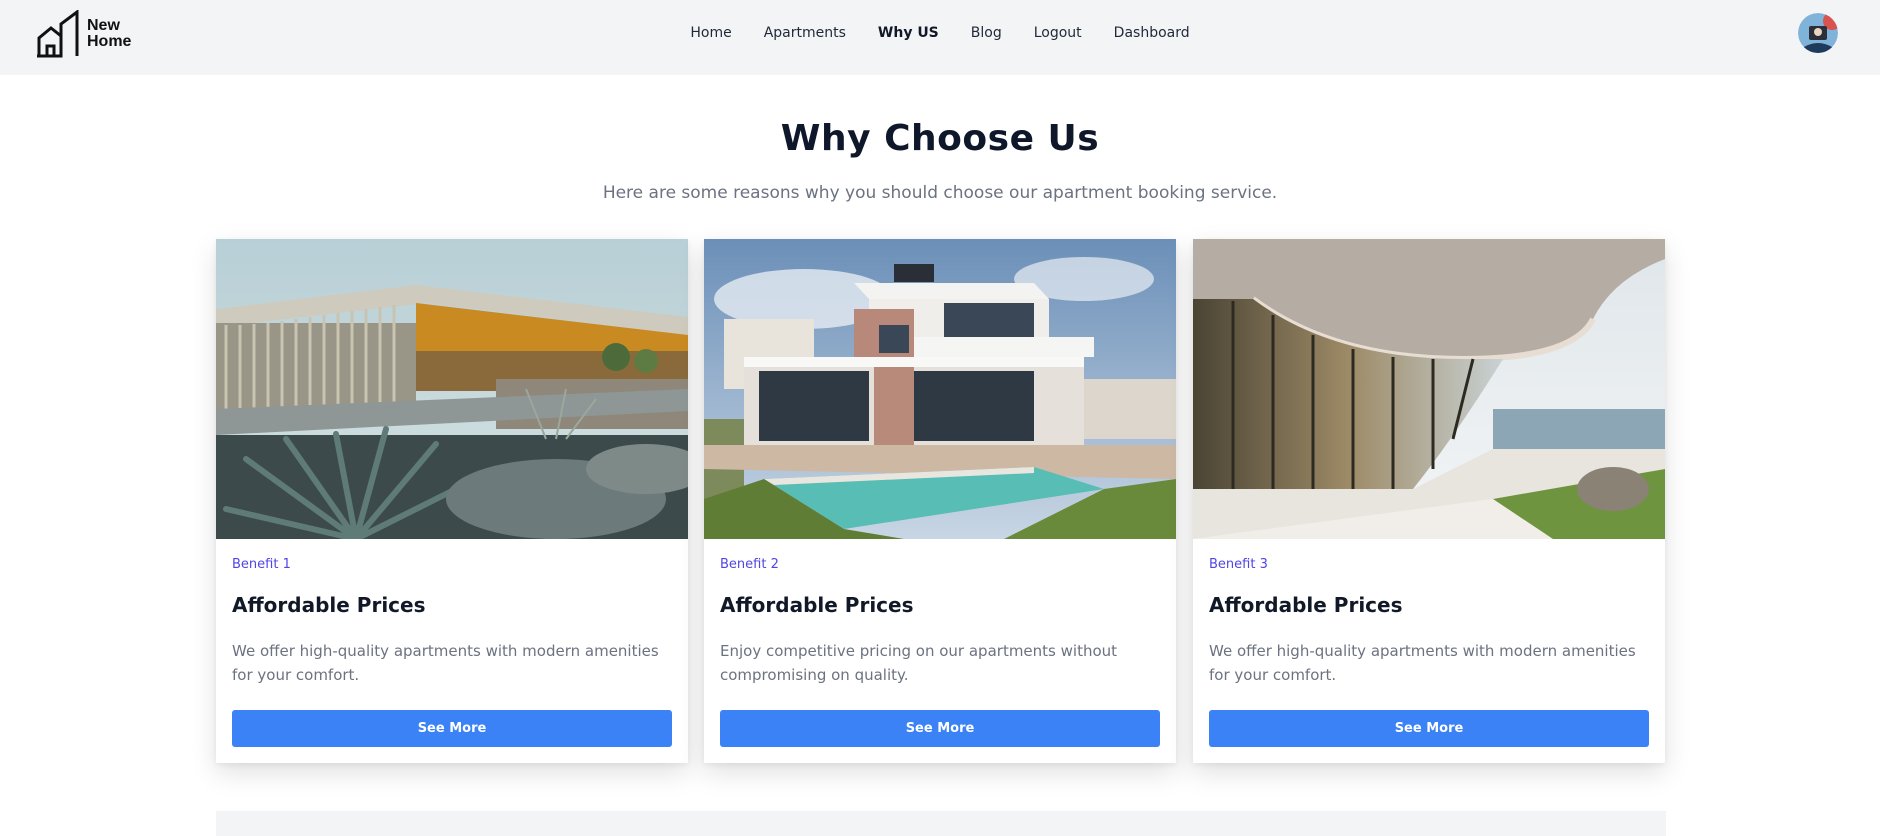 This screenshot has width=1880, height=836. Describe the element at coordinates (986, 33) in the screenshot. I see `nav-blog: Blog` at that location.